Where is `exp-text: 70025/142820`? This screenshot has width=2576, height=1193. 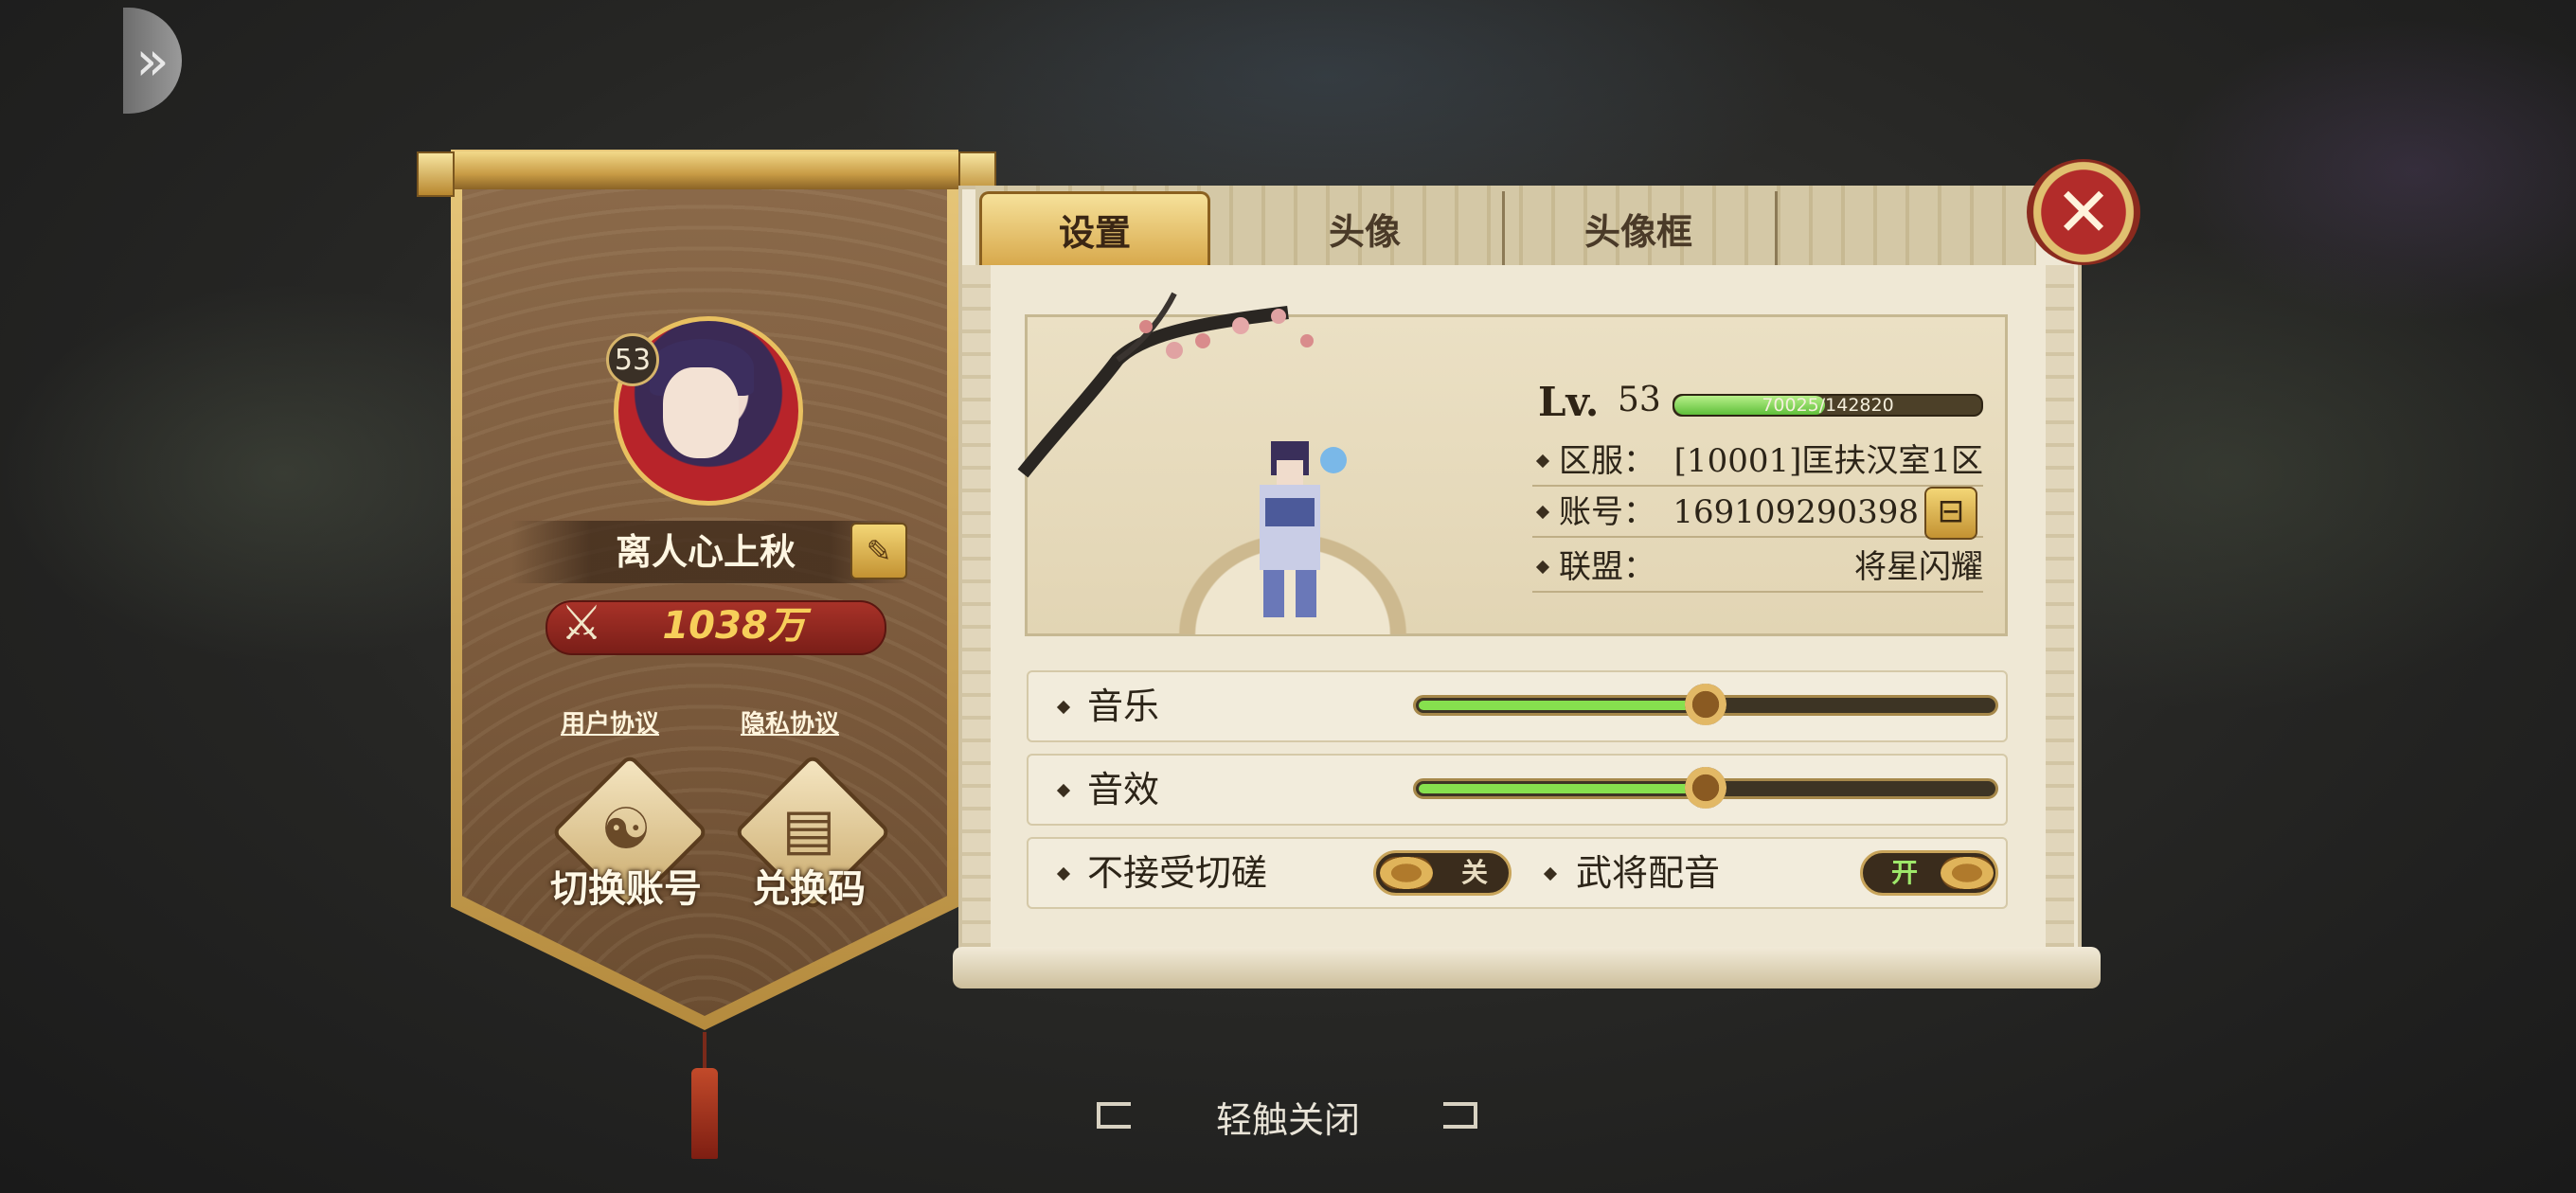 exp-text: 70025/142820 is located at coordinates (1828, 405).